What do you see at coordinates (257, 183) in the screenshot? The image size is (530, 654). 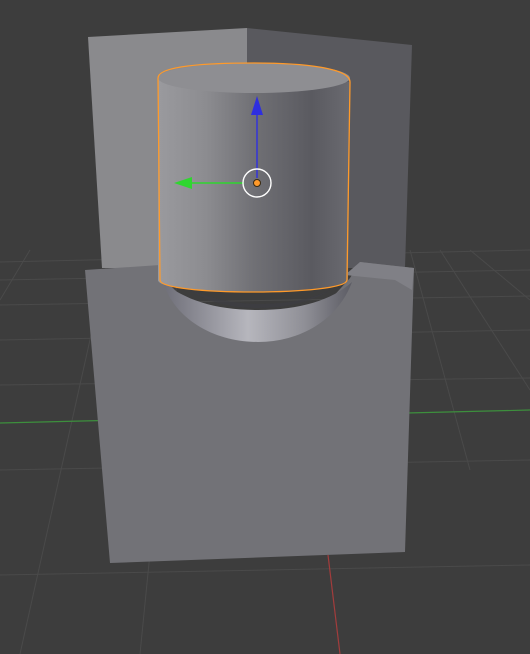 I see `pivot-origin-icon` at bounding box center [257, 183].